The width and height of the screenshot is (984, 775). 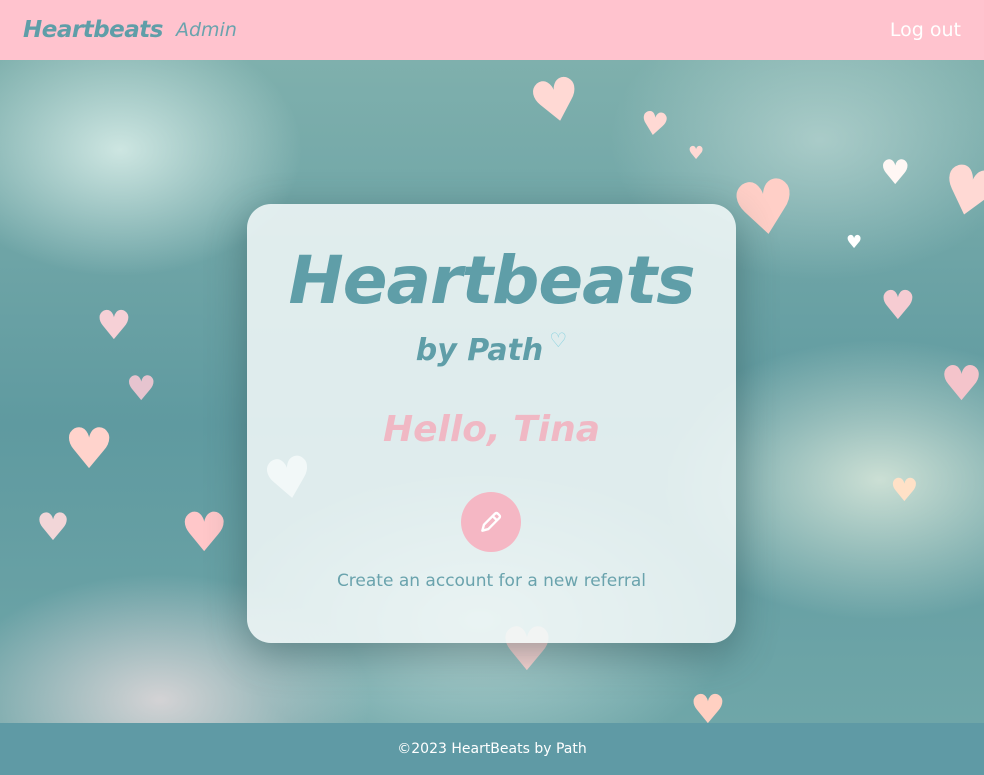 I want to click on card-subtitle-text: by Path, so click(x=479, y=350).